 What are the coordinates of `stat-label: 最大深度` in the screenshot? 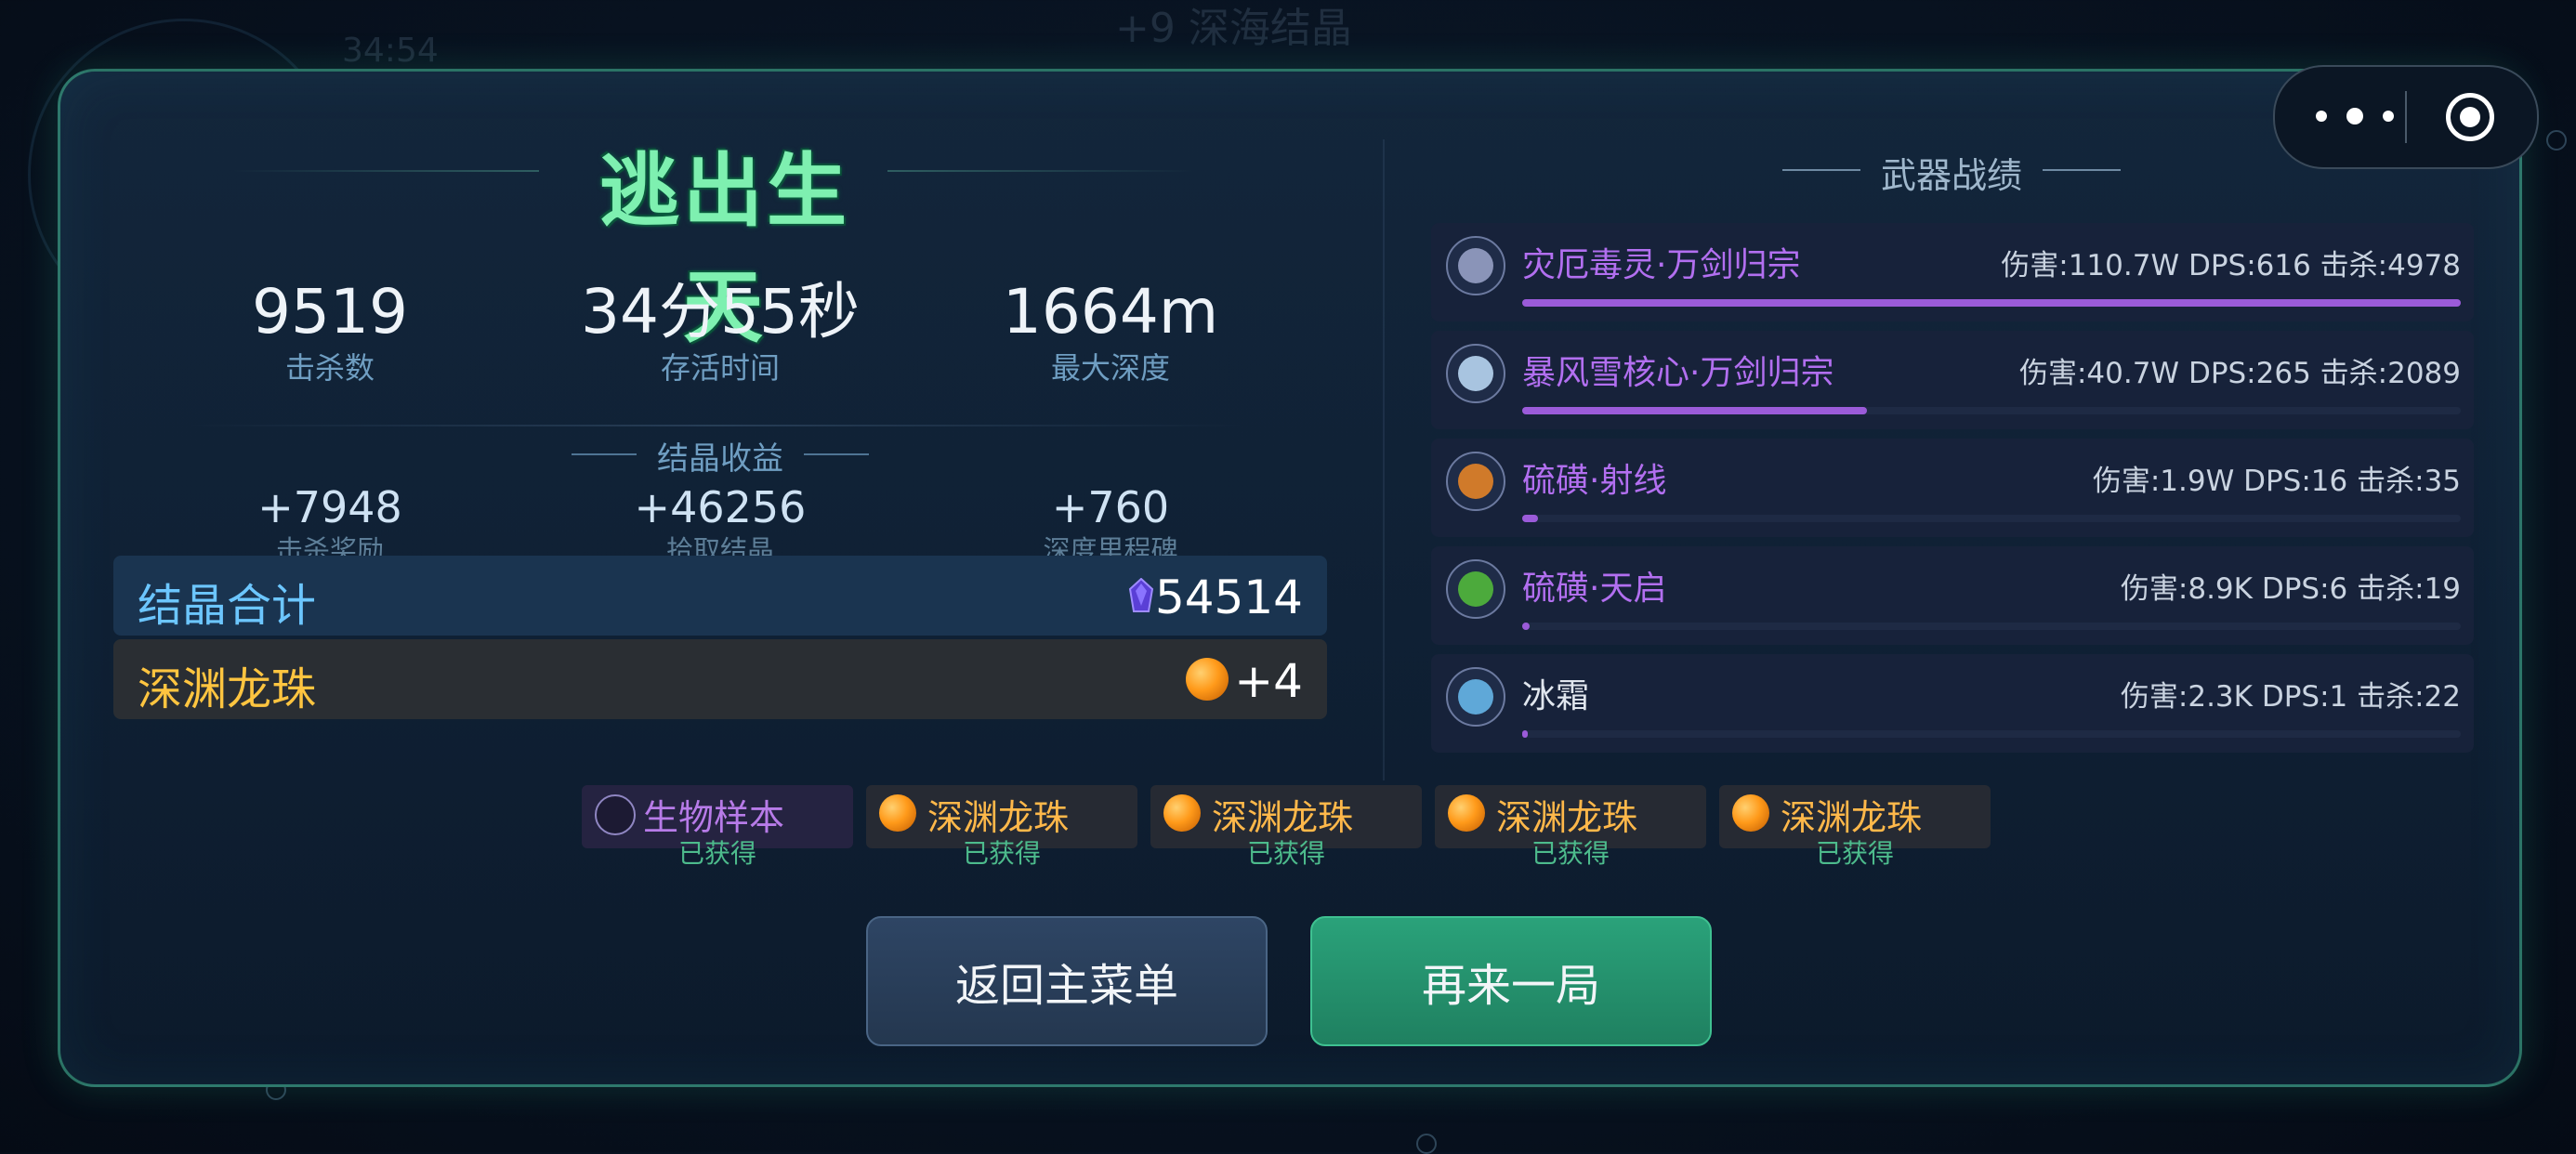 It's located at (1110, 368).